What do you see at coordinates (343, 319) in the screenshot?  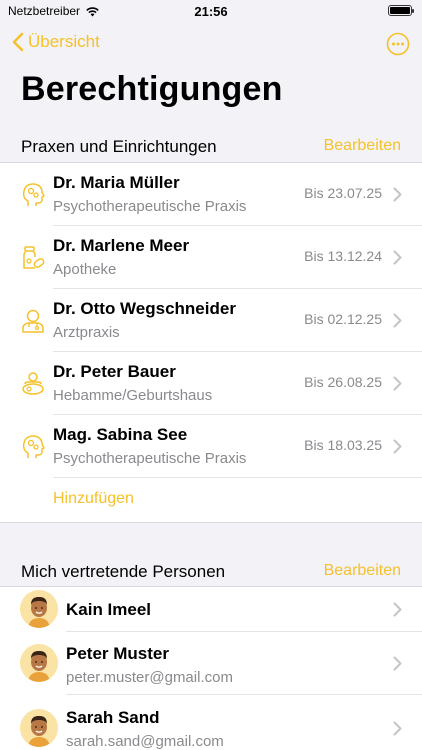 I see `practice-valid-until: Bis 02.12.25` at bounding box center [343, 319].